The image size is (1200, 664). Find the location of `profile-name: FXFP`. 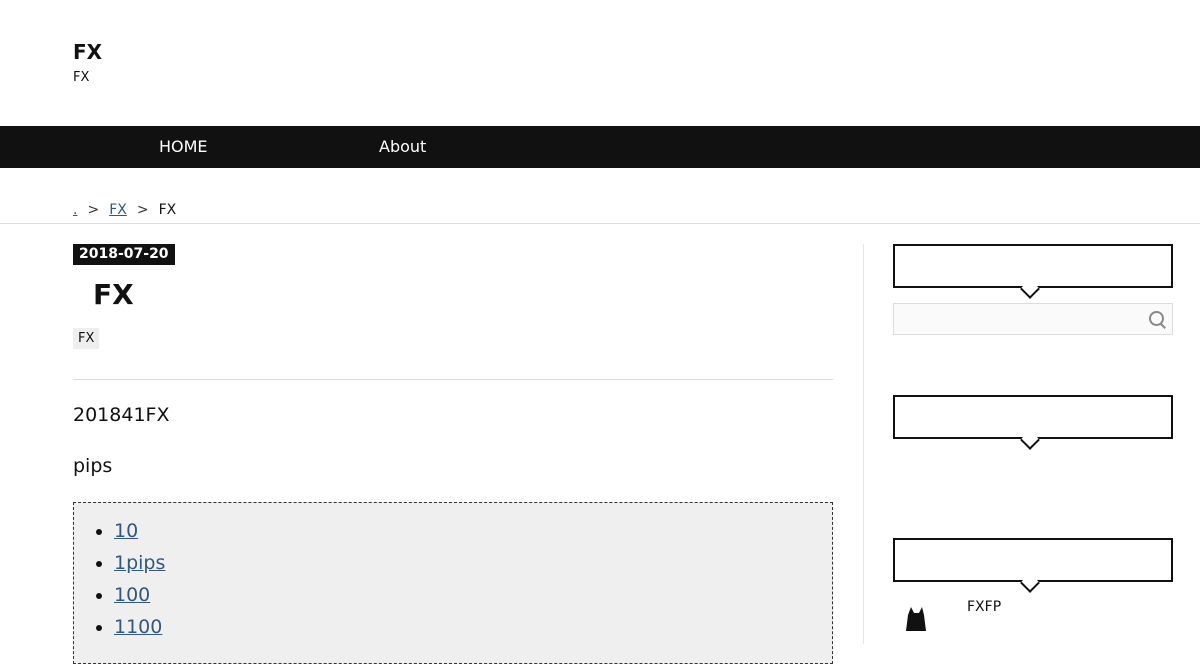

profile-name: FXFP is located at coordinates (984, 607).